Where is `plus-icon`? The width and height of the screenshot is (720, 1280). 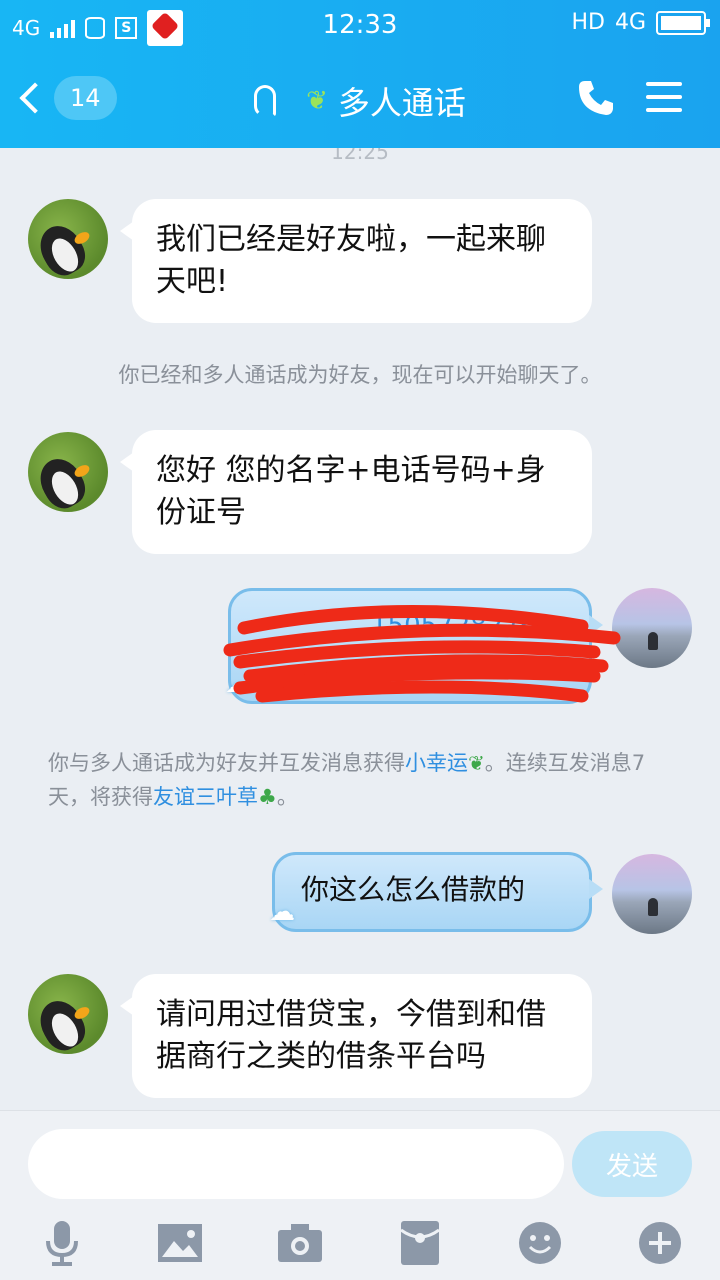 plus-icon is located at coordinates (660, 1243).